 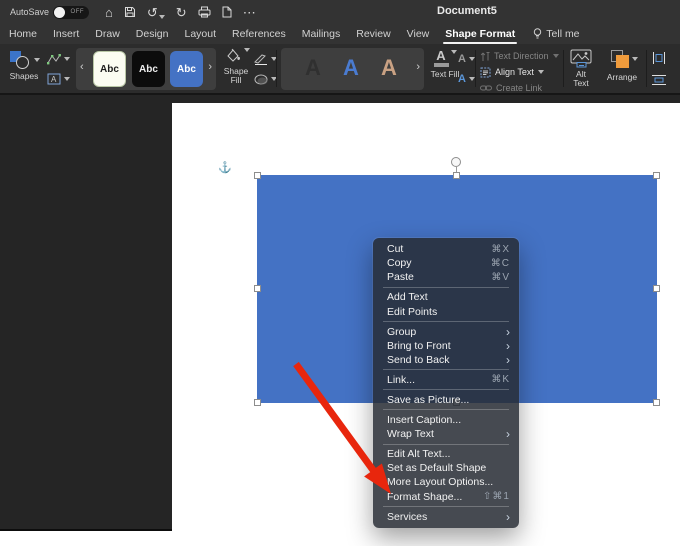 What do you see at coordinates (659, 58) in the screenshot?
I see `shape-height-icon` at bounding box center [659, 58].